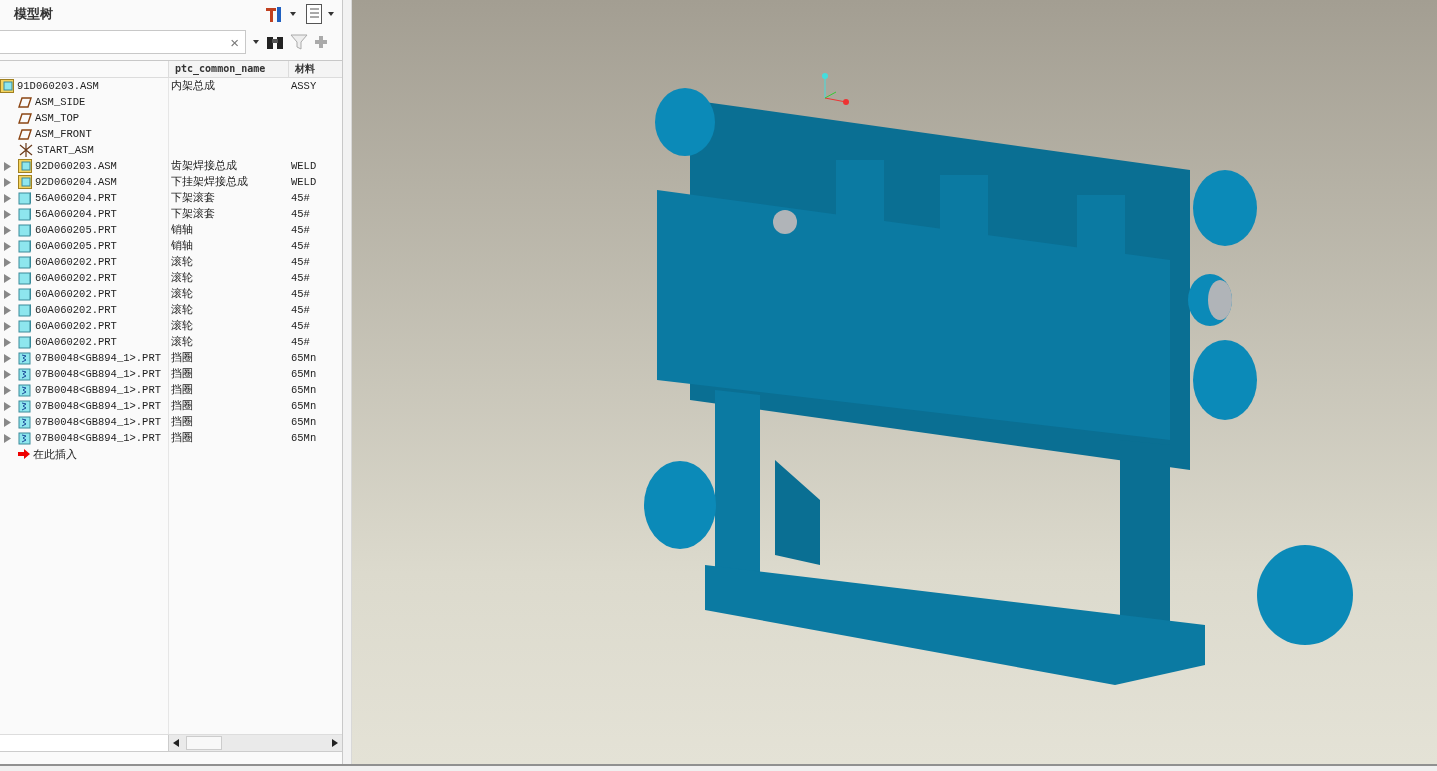 The image size is (1437, 771). What do you see at coordinates (176, 743) in the screenshot?
I see `scroll-left-icon` at bounding box center [176, 743].